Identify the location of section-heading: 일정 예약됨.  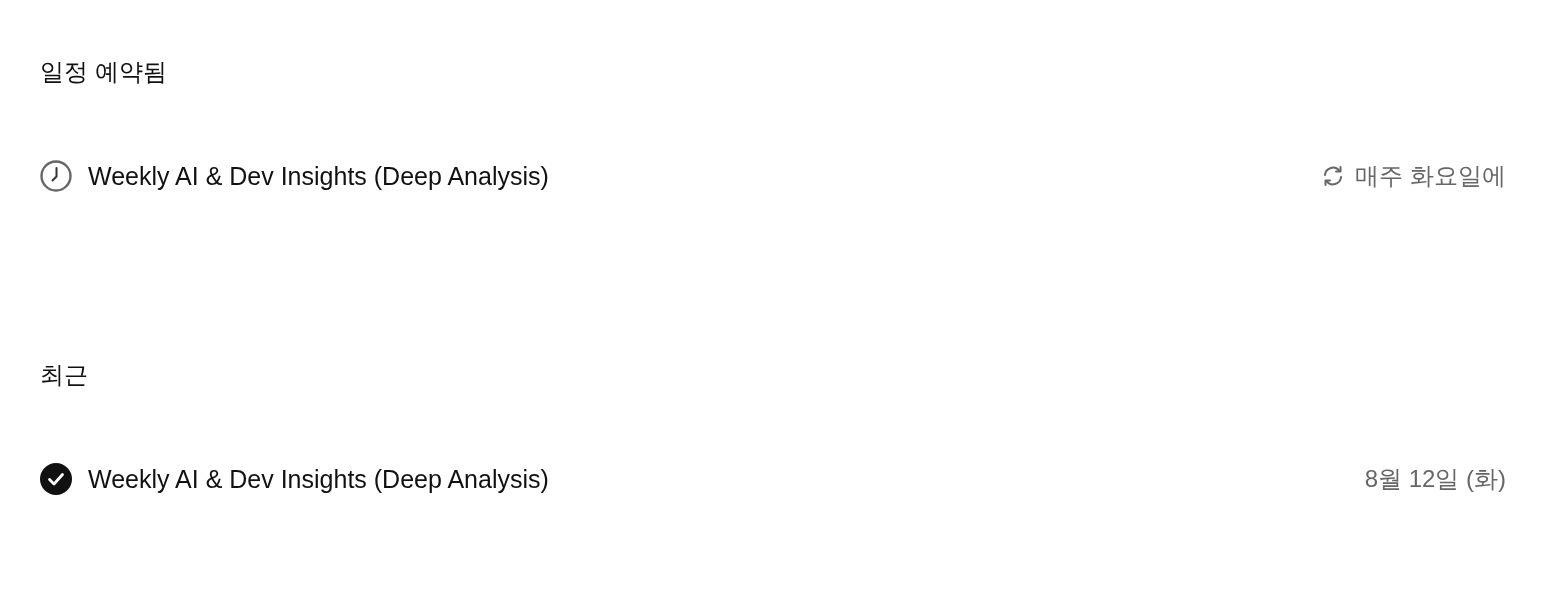
(104, 72).